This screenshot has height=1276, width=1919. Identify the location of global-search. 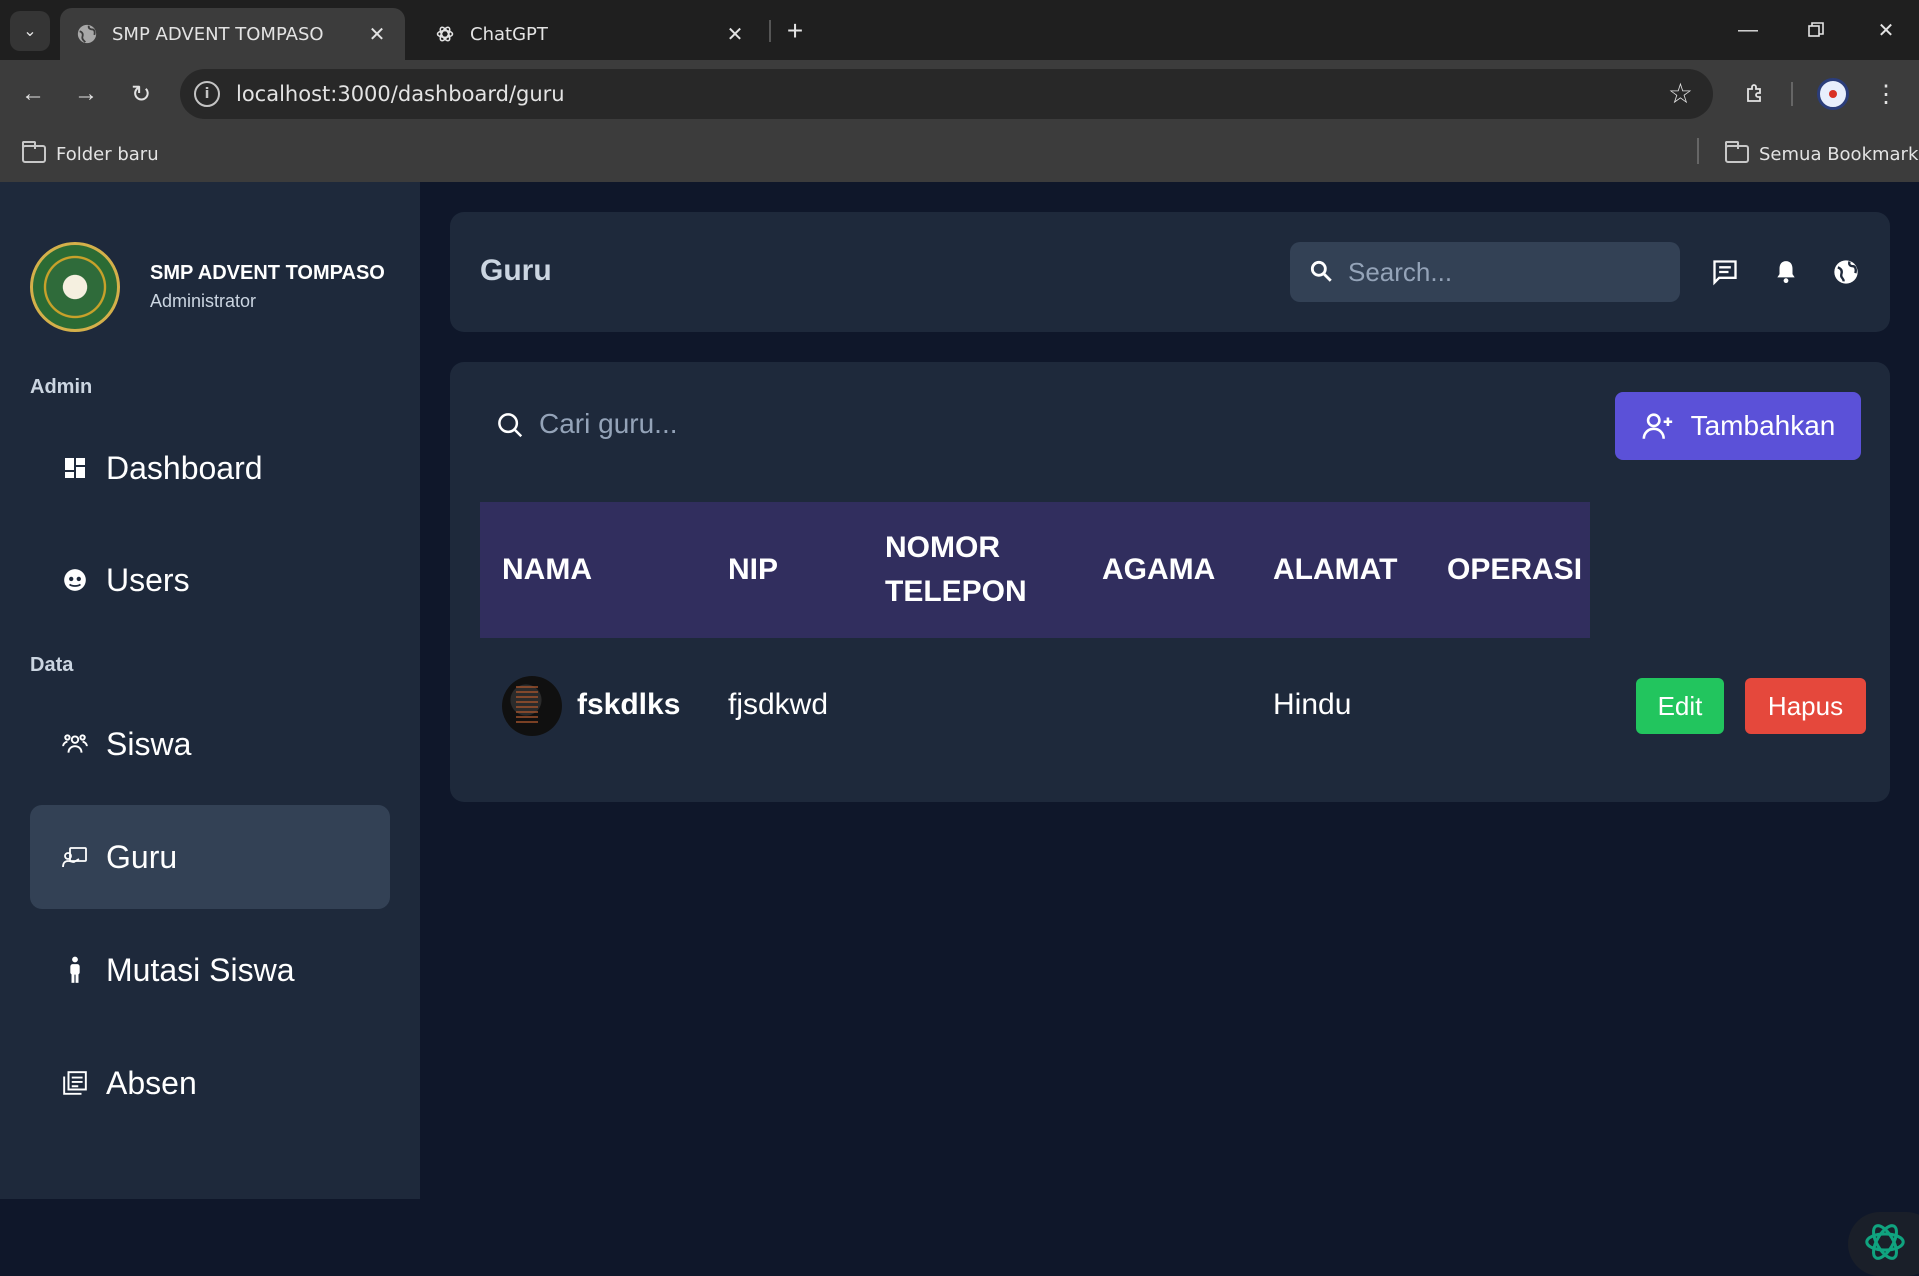
(1485, 272).